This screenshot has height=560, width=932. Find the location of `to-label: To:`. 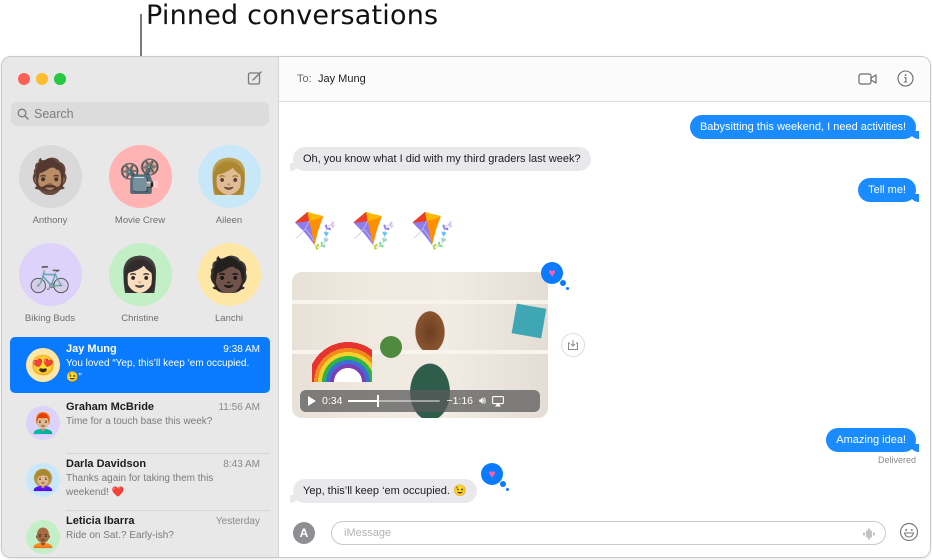

to-label: To: is located at coordinates (304, 79).